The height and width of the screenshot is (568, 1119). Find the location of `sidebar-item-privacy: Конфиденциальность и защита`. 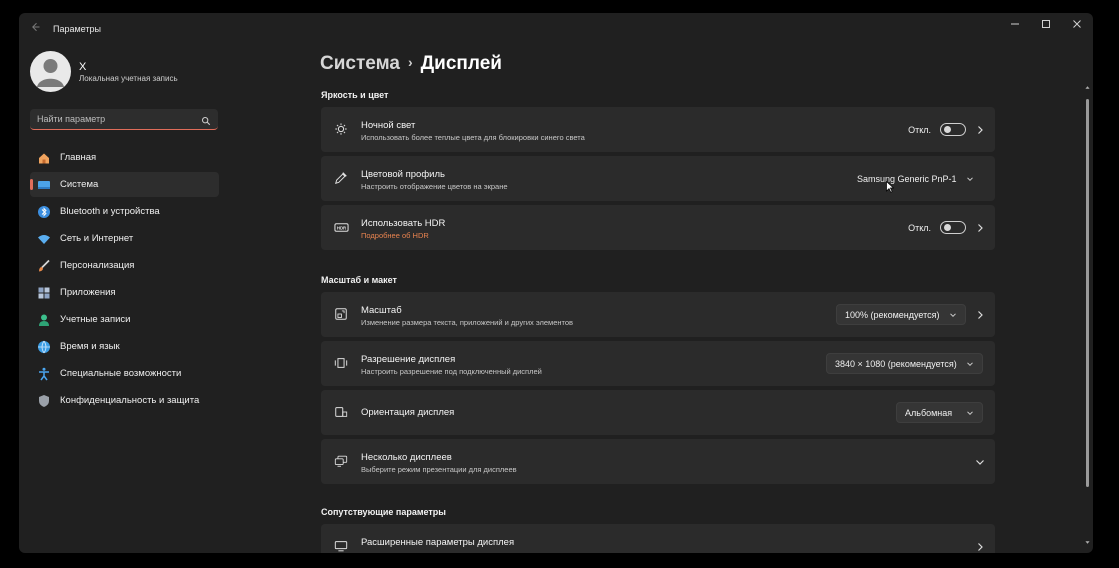

sidebar-item-privacy: Конфиденциальность и защита is located at coordinates (124, 400).